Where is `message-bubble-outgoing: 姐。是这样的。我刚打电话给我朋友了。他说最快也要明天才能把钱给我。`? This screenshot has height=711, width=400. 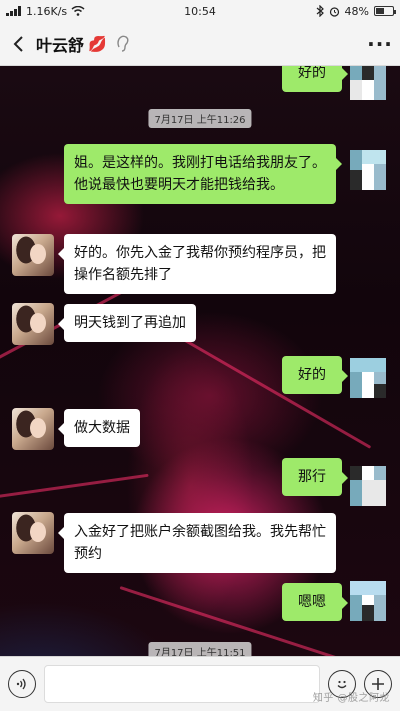
message-bubble-outgoing: 姐。是这样的。我刚打电话给我朋友了。他说最快也要明天才能把钱给我。 is located at coordinates (203, 174).